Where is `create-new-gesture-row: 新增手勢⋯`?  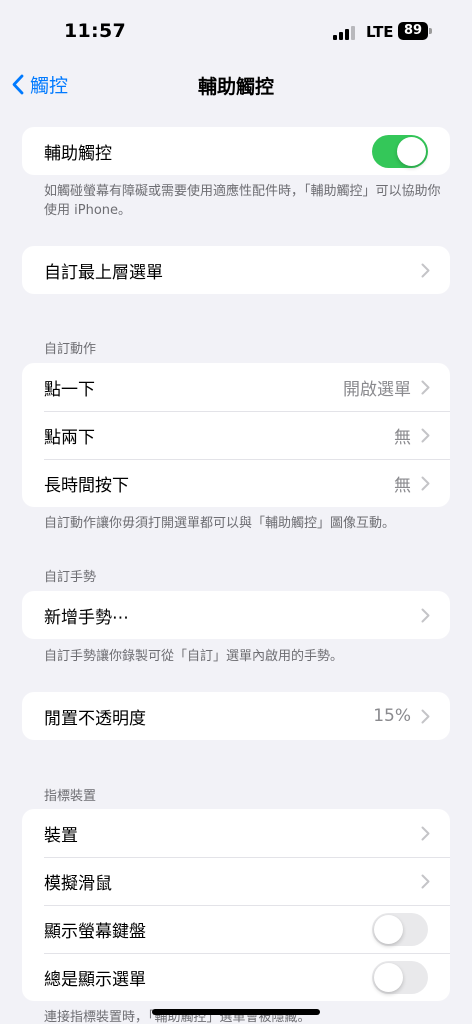
create-new-gesture-row: 新增手勢⋯ is located at coordinates (236, 615).